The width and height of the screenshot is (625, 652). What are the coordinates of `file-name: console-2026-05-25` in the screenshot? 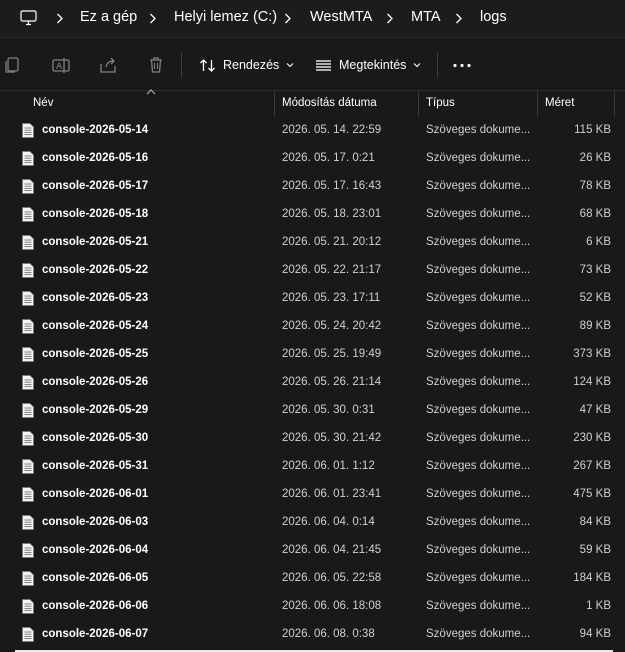 It's located at (95, 354).